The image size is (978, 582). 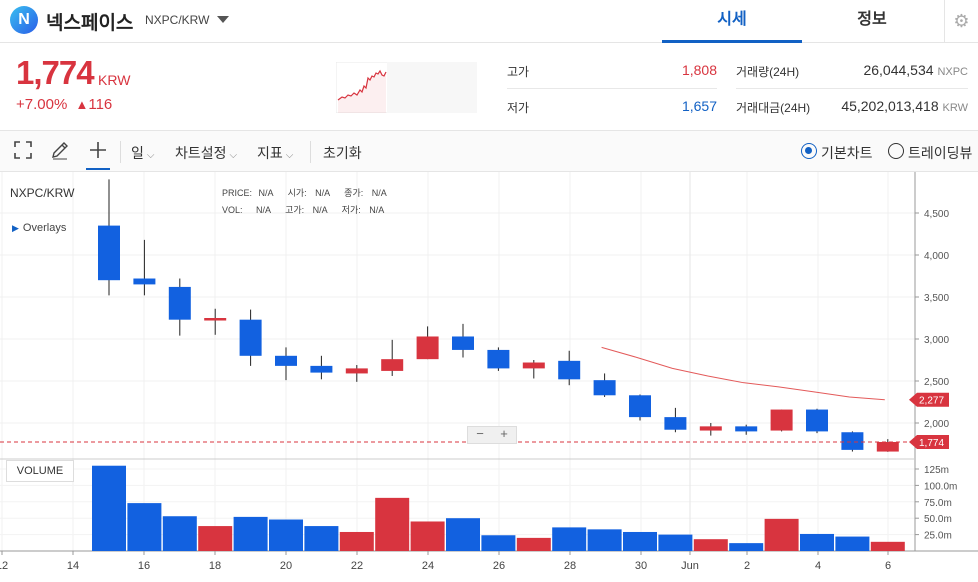 What do you see at coordinates (773, 108) in the screenshot?
I see `amount-24h-label: 거래대금(24H)` at bounding box center [773, 108].